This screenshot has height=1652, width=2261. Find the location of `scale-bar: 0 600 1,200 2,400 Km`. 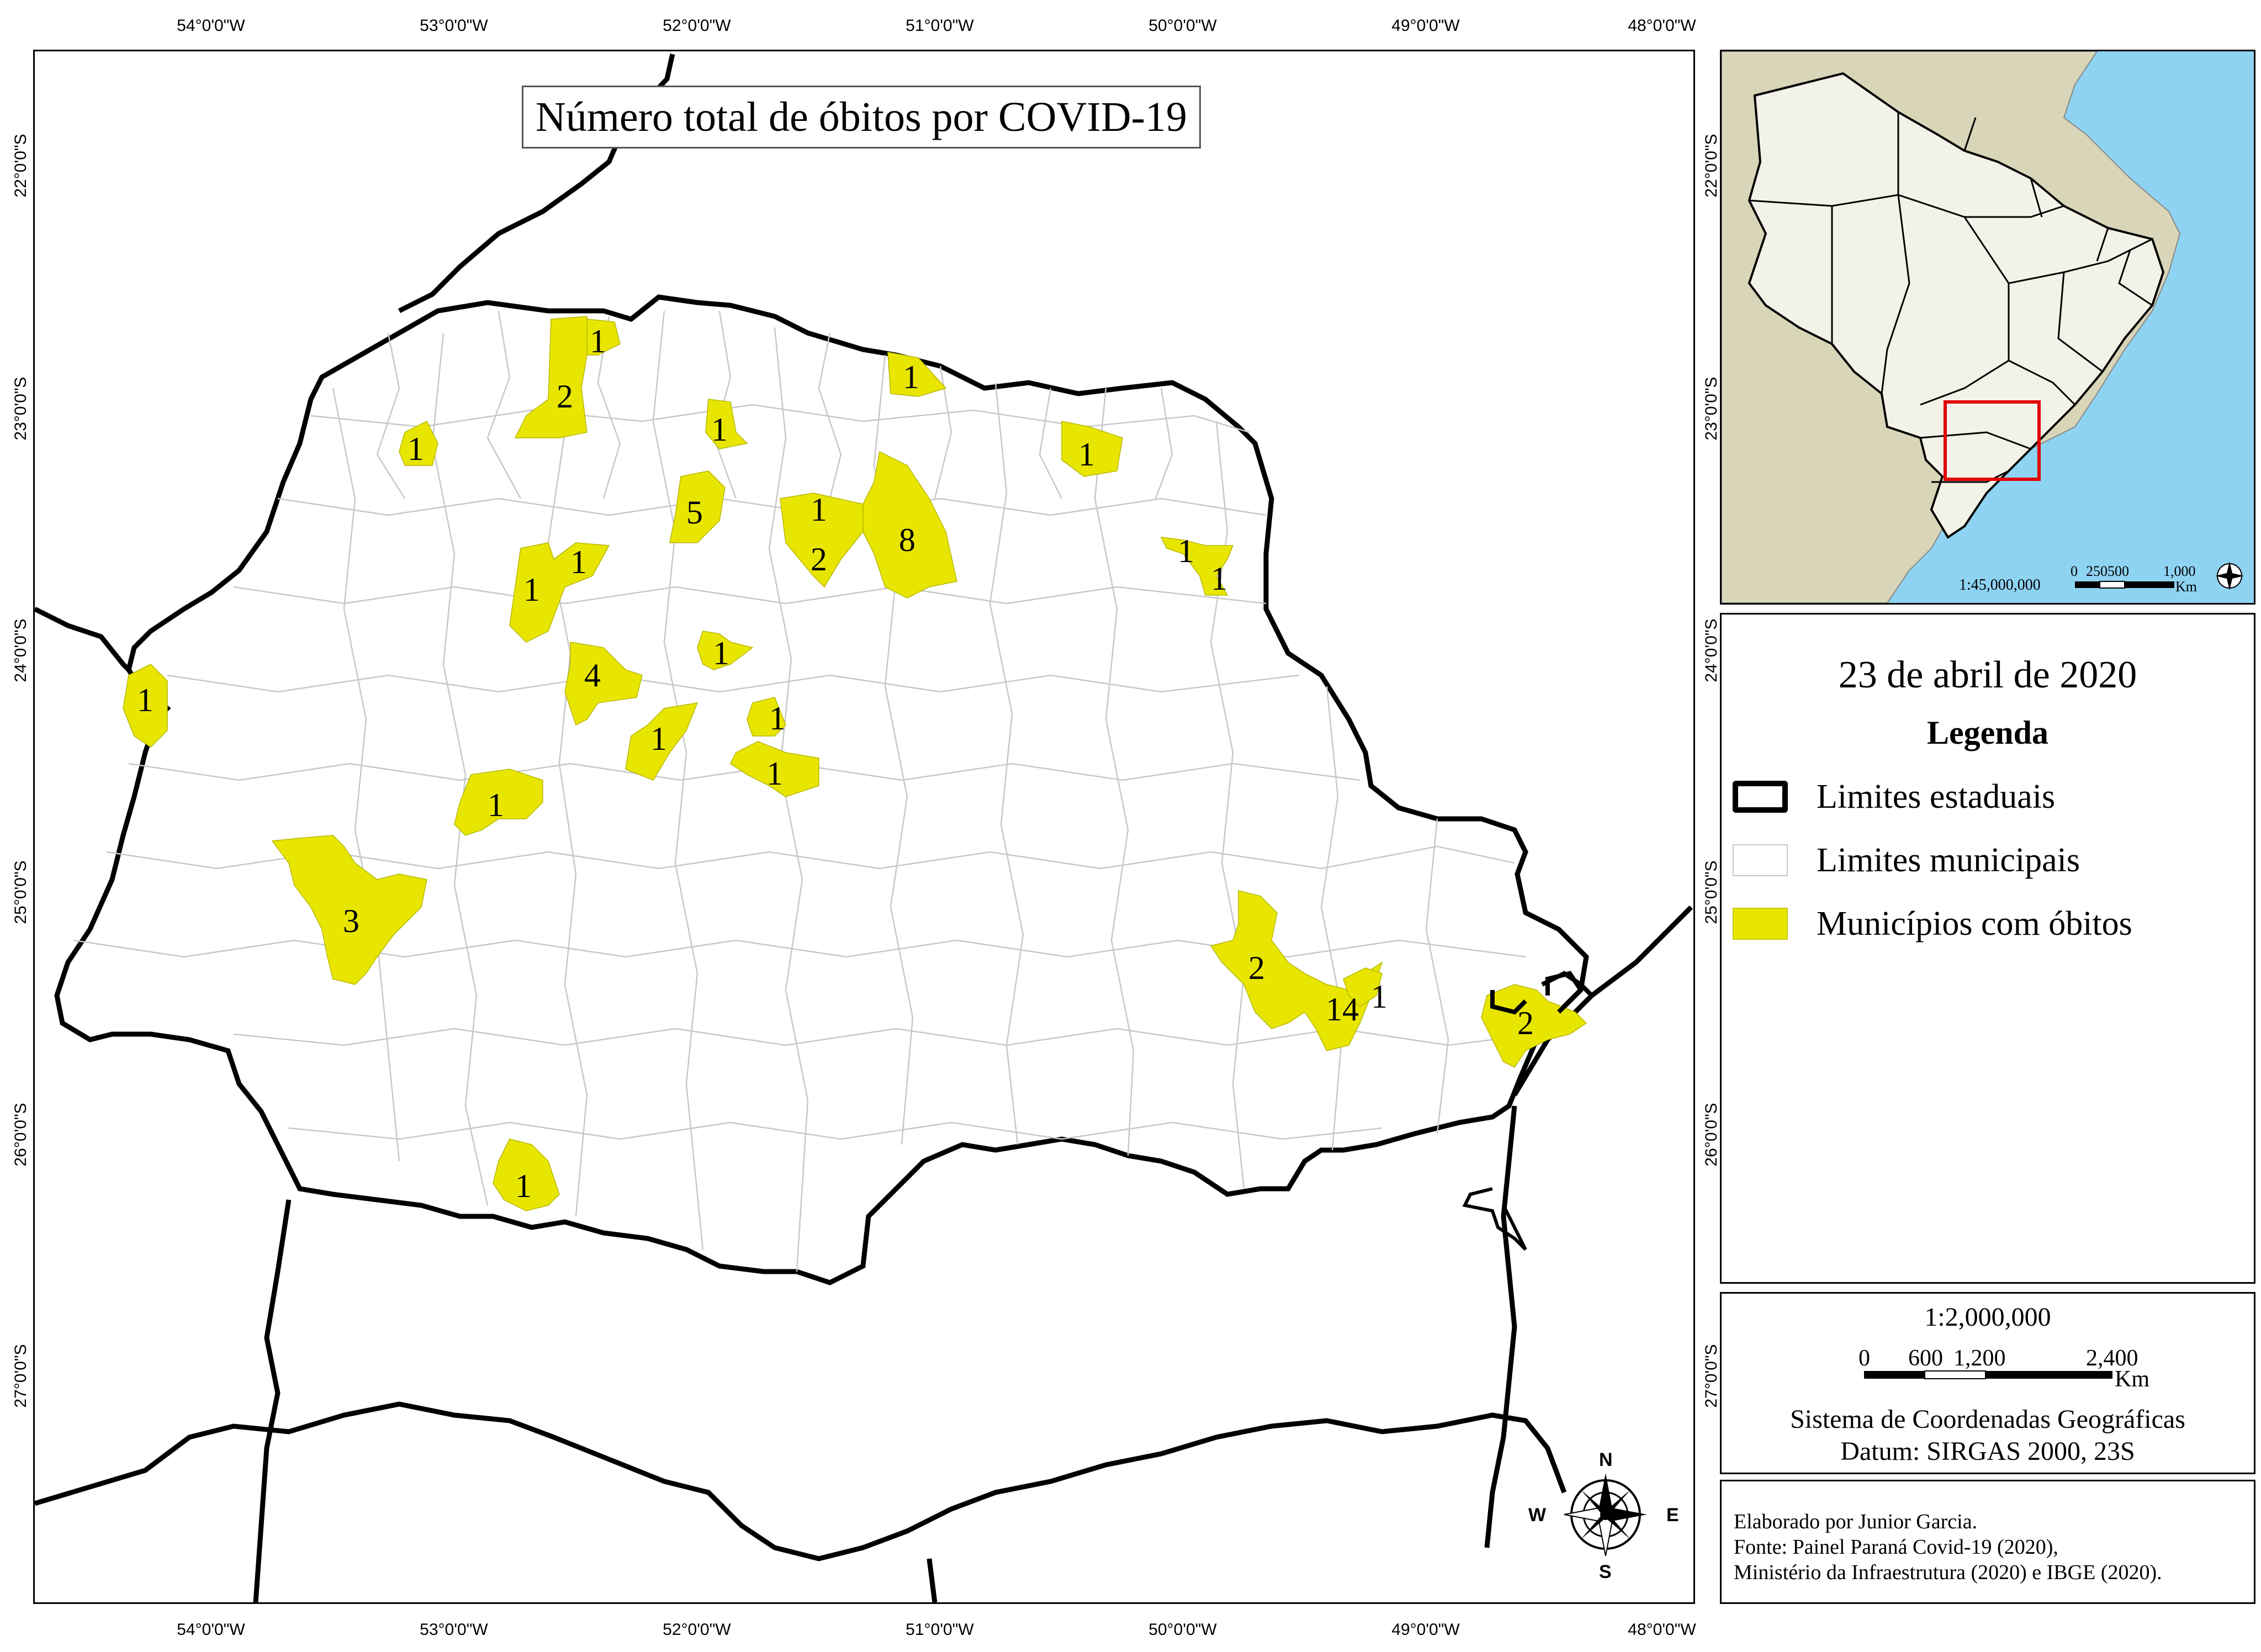

scale-bar: 0 600 1,200 2,400 Km is located at coordinates (2003, 1369).